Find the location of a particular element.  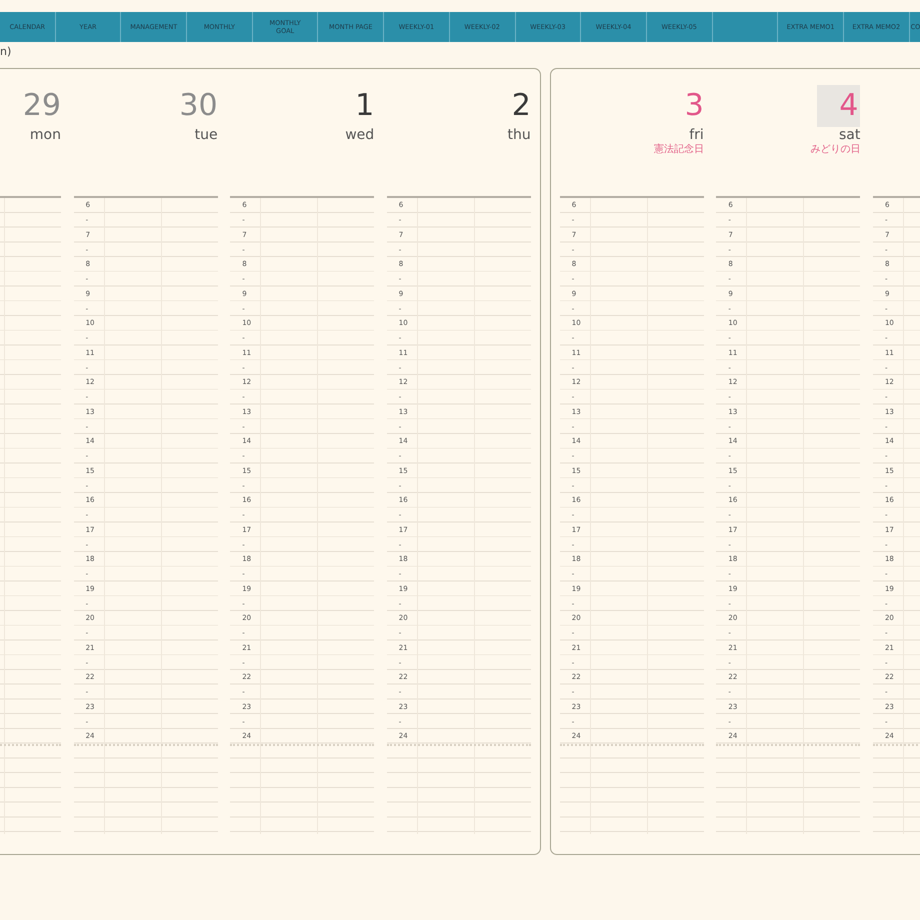

date-number: 29 is located at coordinates (41, 106).